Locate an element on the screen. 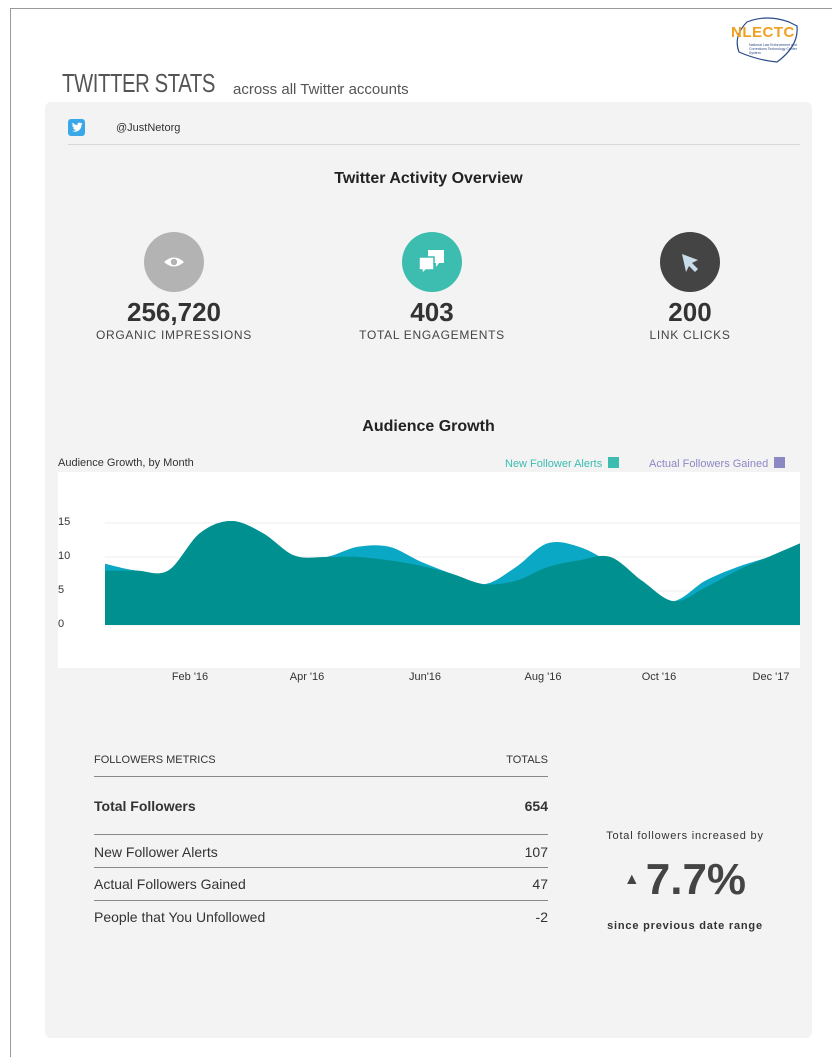 The height and width of the screenshot is (1057, 832). x-tick-label: Aug '16 is located at coordinates (543, 677).